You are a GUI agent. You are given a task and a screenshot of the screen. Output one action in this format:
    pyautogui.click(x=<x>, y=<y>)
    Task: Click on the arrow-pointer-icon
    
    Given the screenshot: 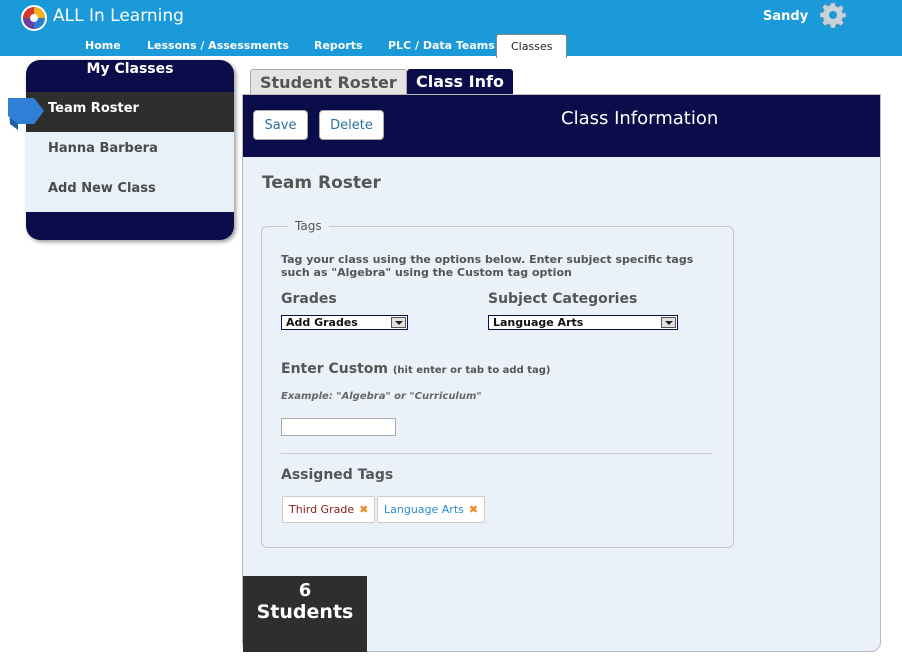 What is the action you would take?
    pyautogui.click(x=26, y=114)
    